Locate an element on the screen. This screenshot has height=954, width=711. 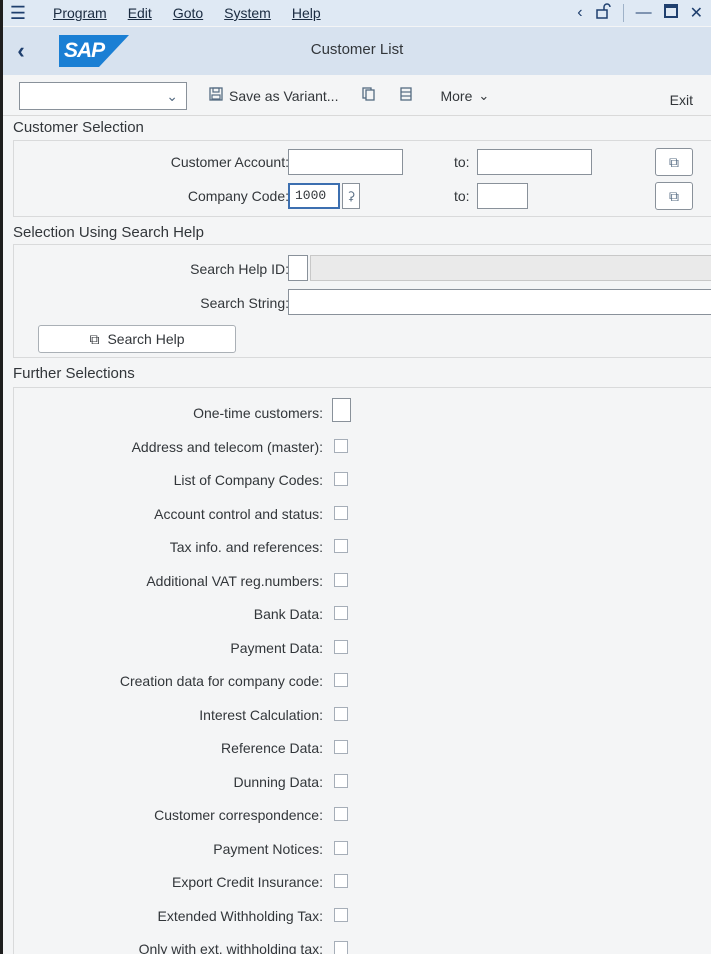
value-help-button: ⚳ is located at coordinates (351, 196).